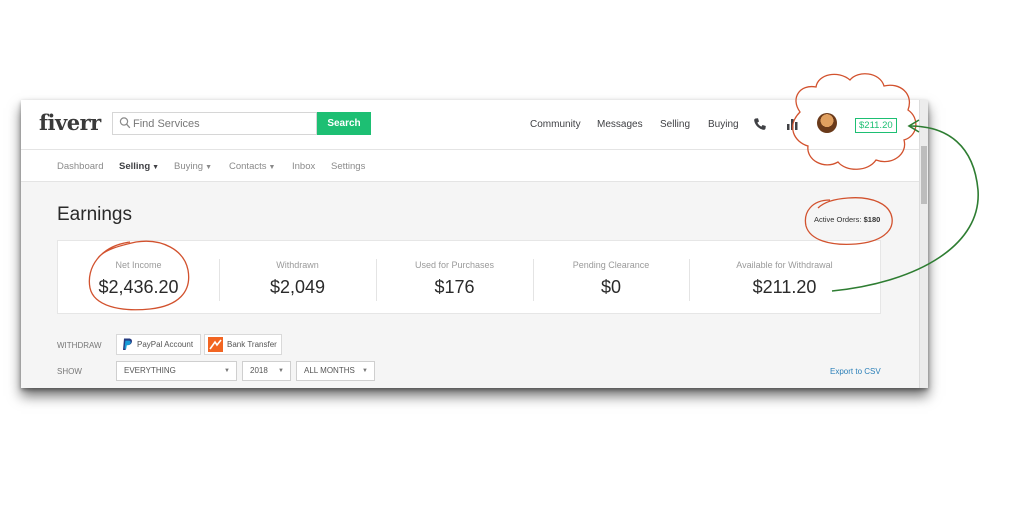 The width and height of the screenshot is (1024, 505). I want to click on subnav-contacts: Contacts ▼, so click(252, 166).